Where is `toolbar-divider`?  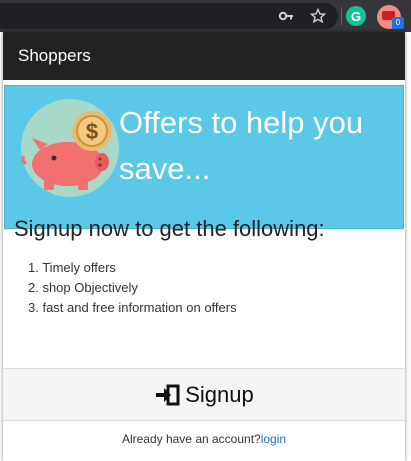 toolbar-divider is located at coordinates (341, 16).